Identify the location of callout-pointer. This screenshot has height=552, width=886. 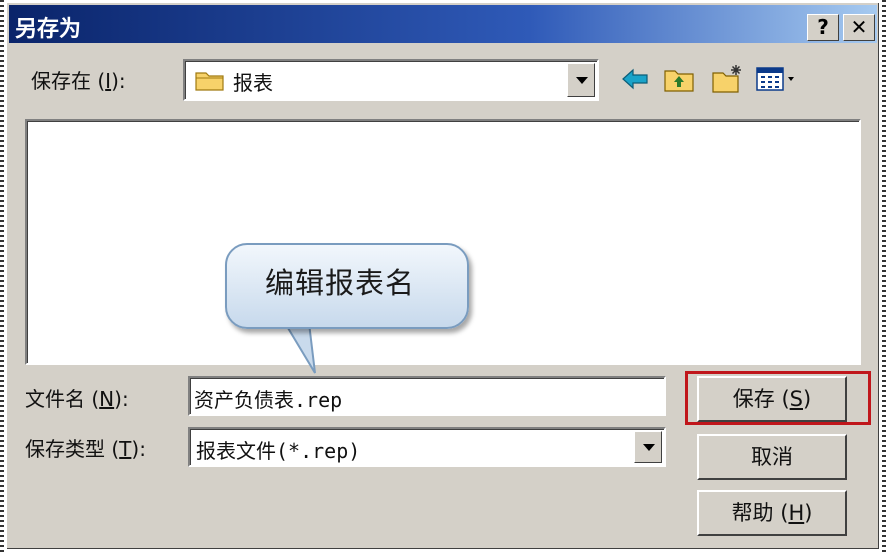
(299, 347).